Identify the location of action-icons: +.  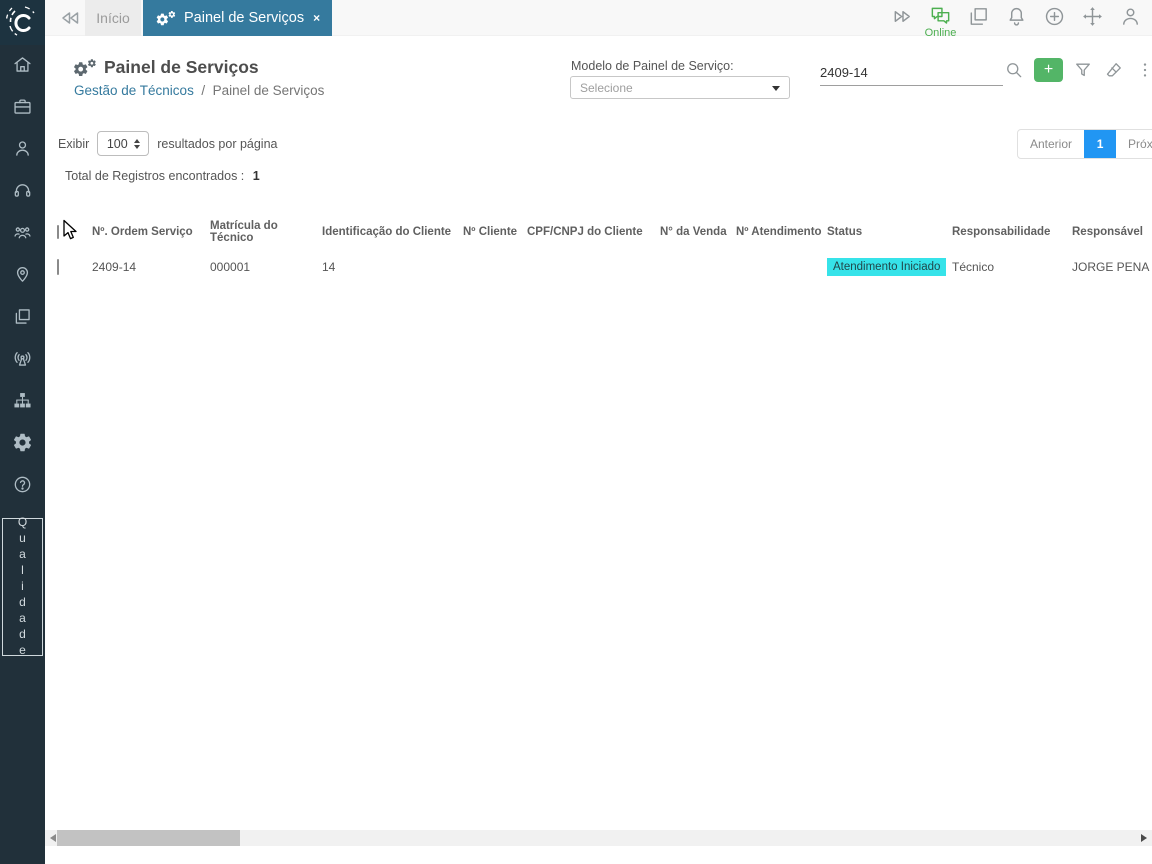
(1077, 70).